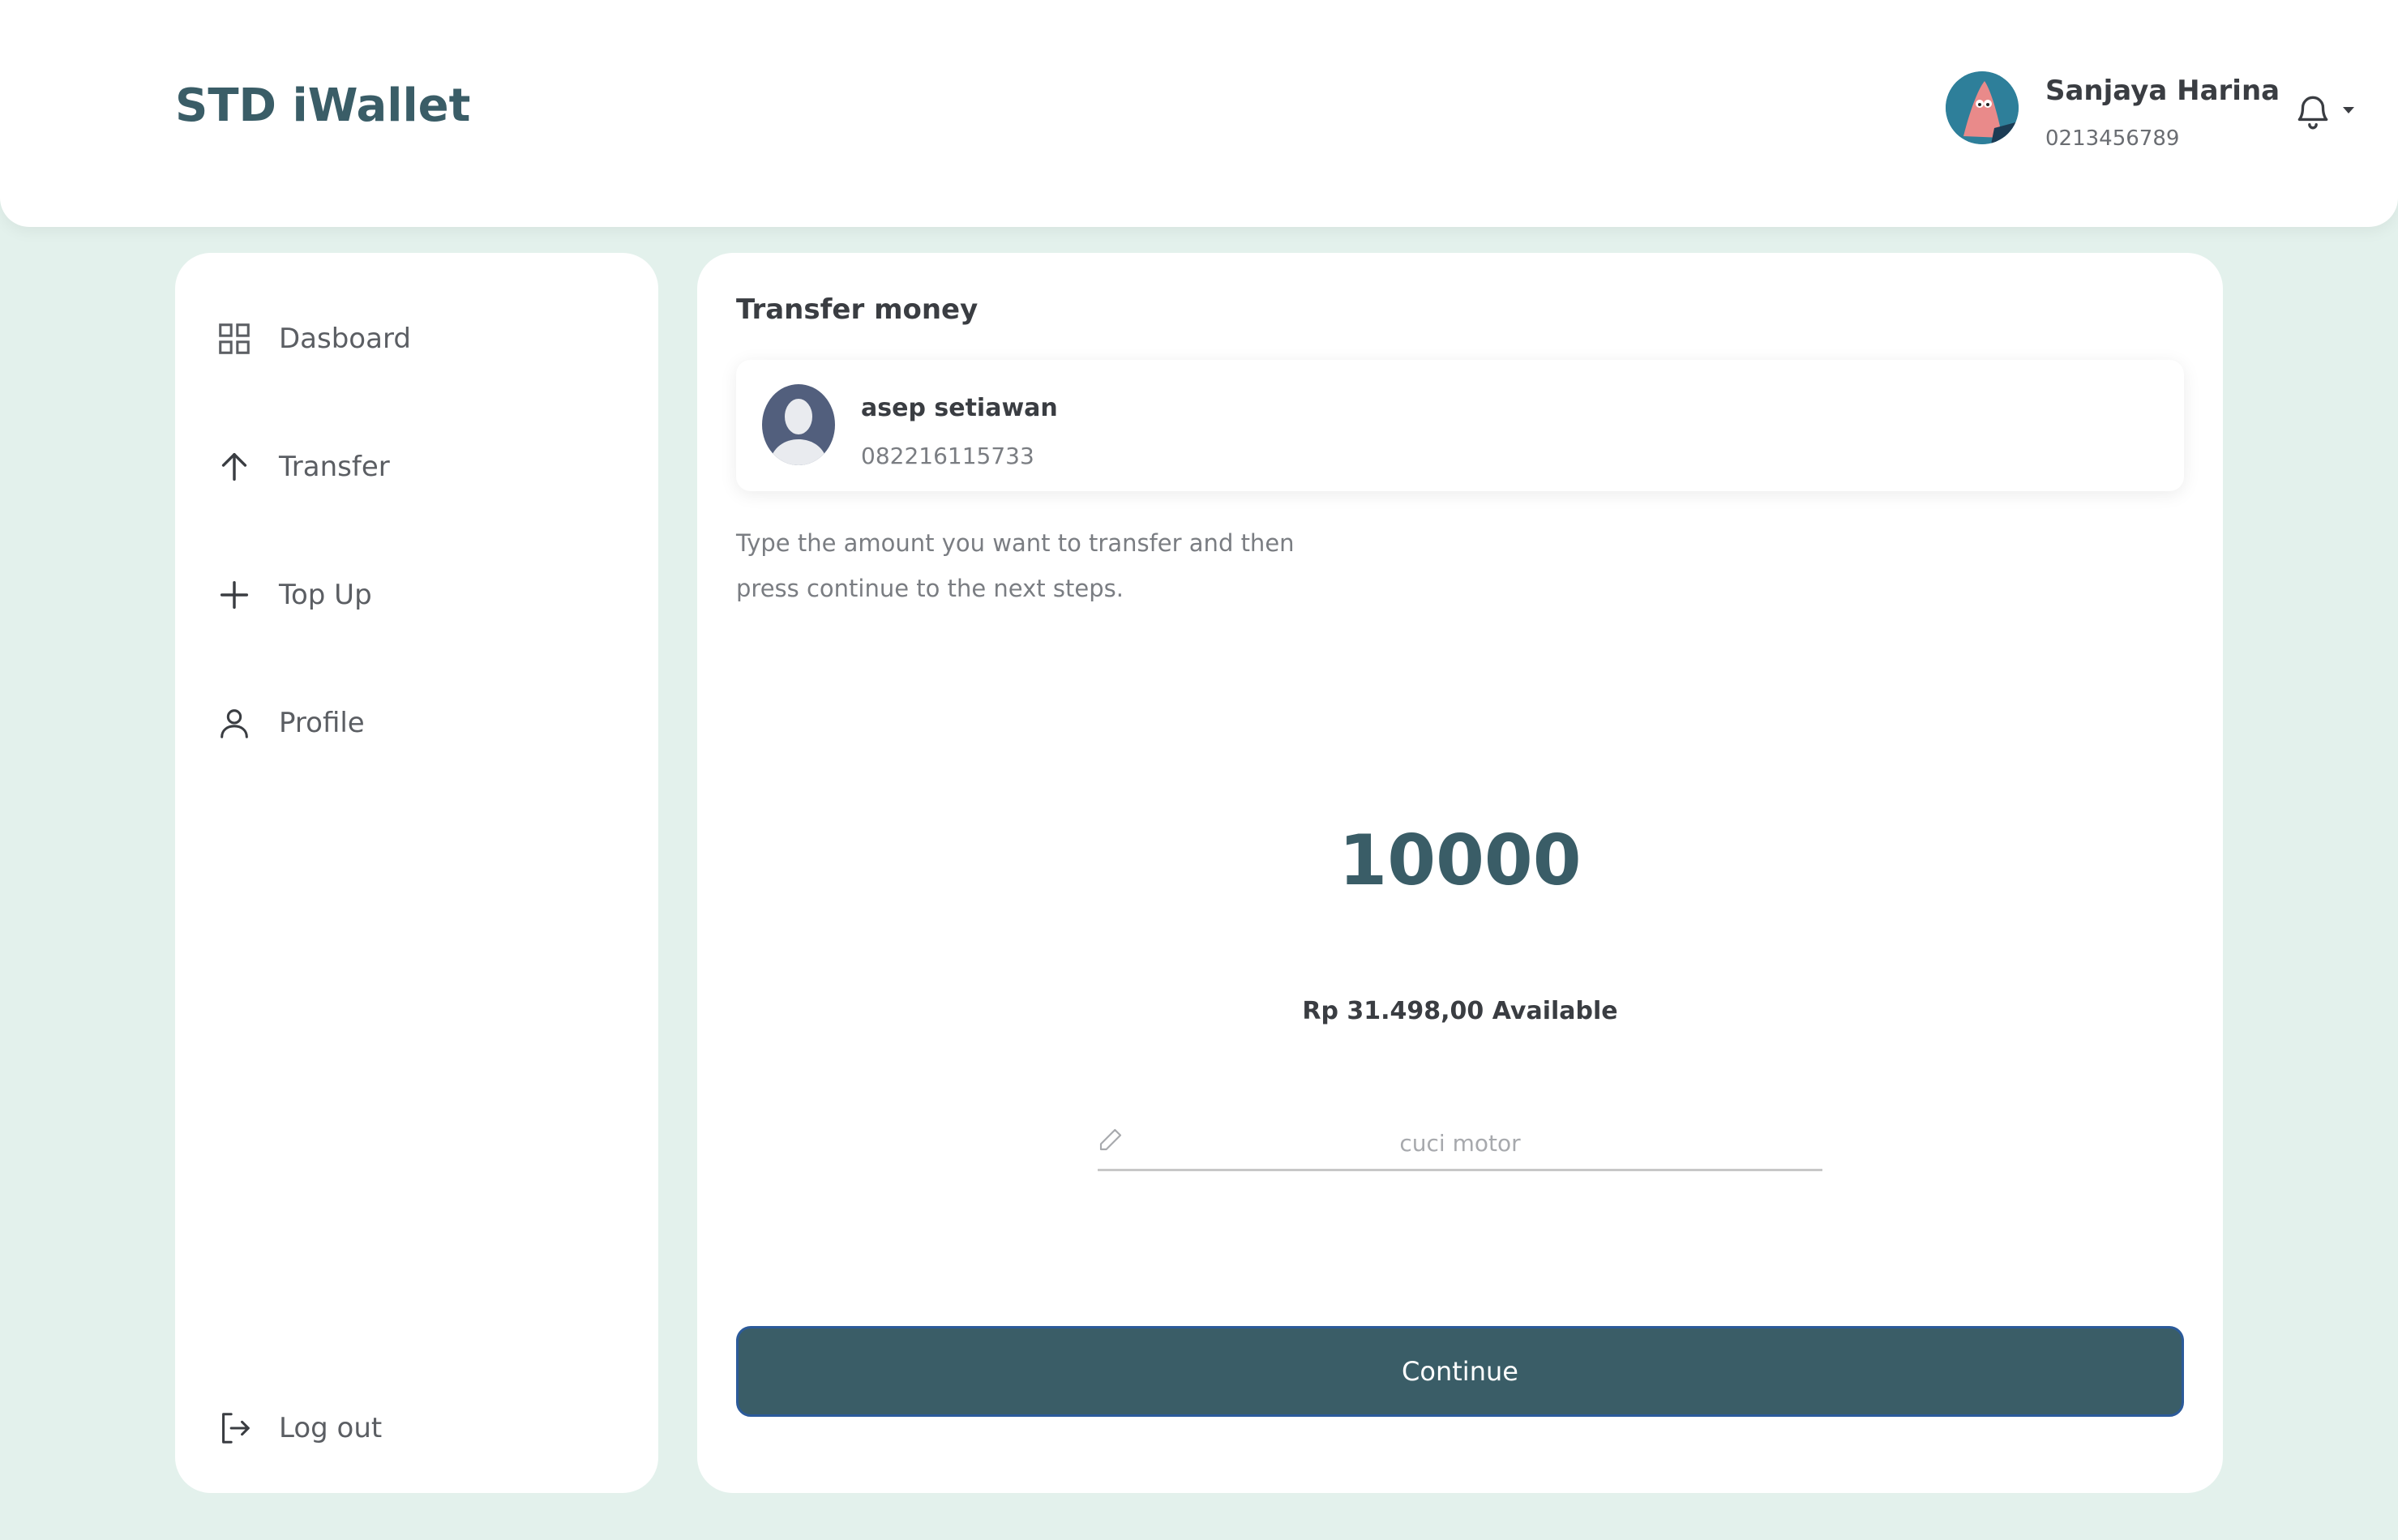 Image resolution: width=2398 pixels, height=1540 pixels. Describe the element at coordinates (234, 338) in the screenshot. I see `grid-icon` at that location.